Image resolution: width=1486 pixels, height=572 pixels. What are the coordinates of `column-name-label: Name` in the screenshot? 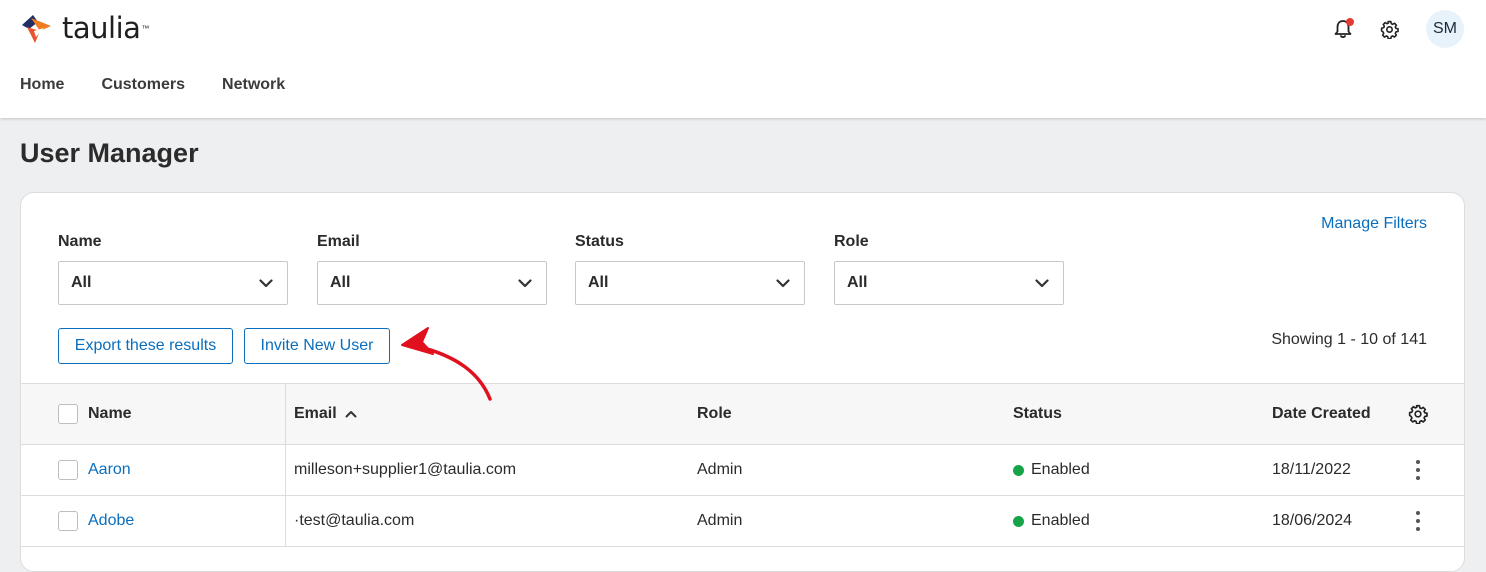 It's located at (110, 413).